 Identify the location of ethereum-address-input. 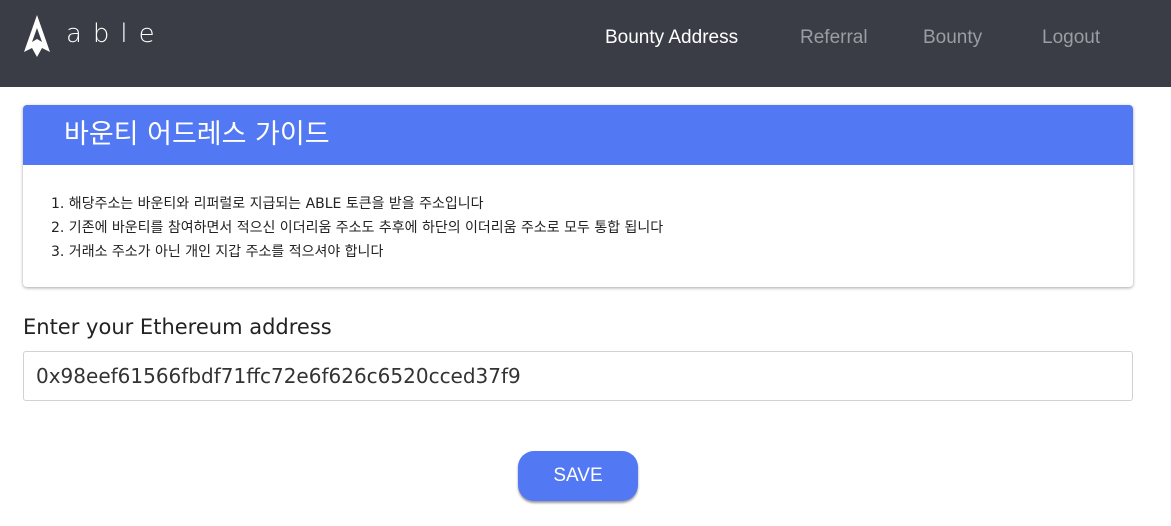
(578, 376).